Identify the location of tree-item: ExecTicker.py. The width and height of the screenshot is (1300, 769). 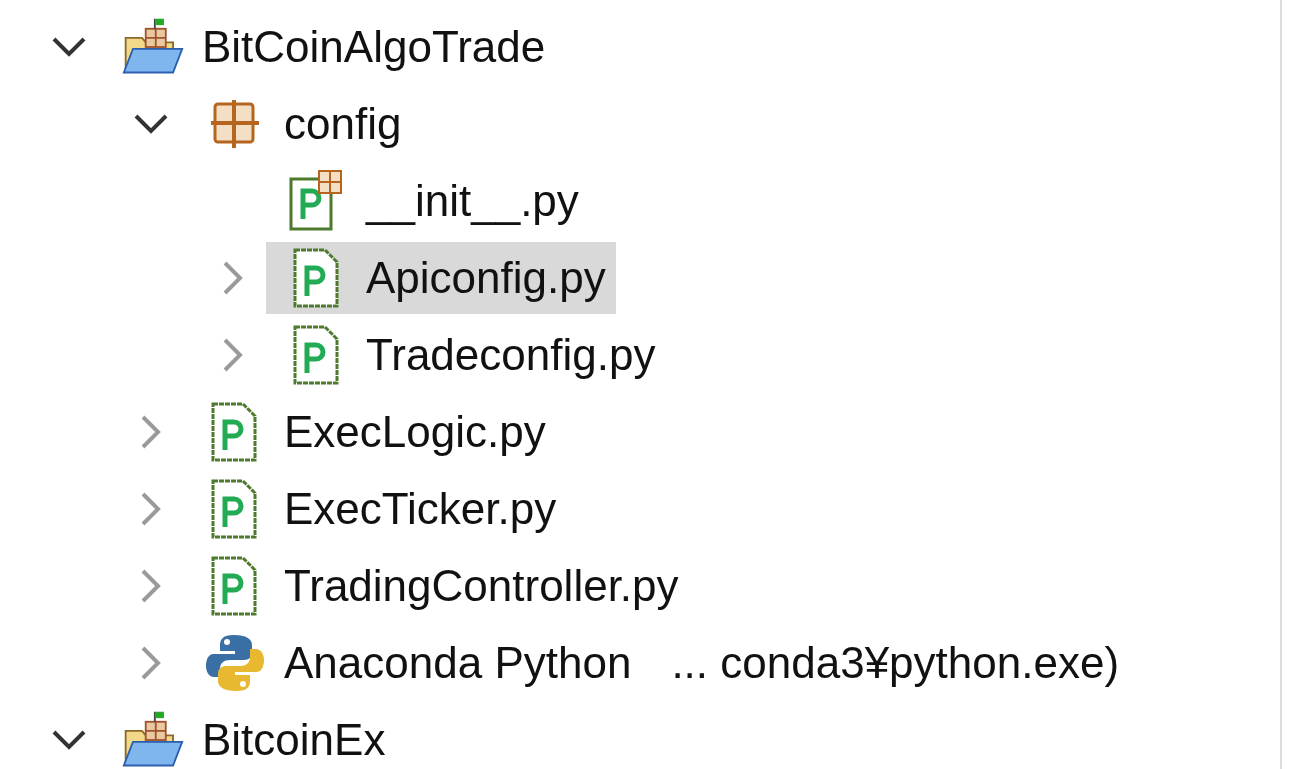
(375, 508).